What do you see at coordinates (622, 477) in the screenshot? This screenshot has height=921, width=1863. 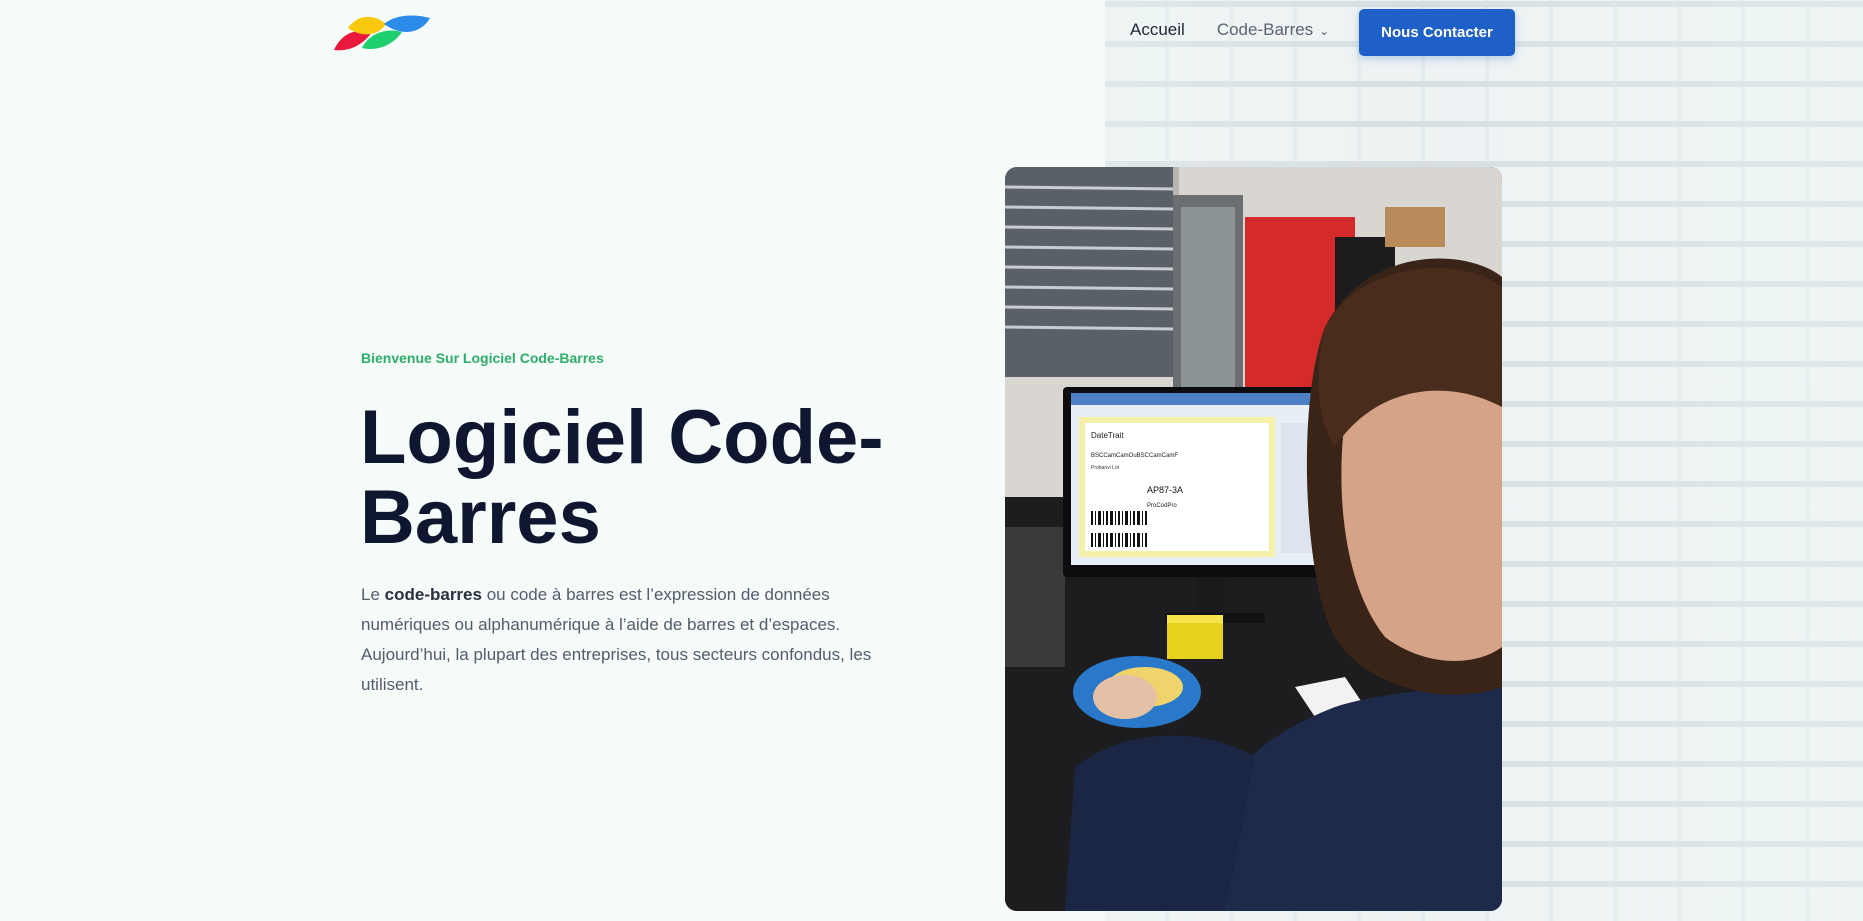 I see `page-title: Logiciel Code-Barres` at bounding box center [622, 477].